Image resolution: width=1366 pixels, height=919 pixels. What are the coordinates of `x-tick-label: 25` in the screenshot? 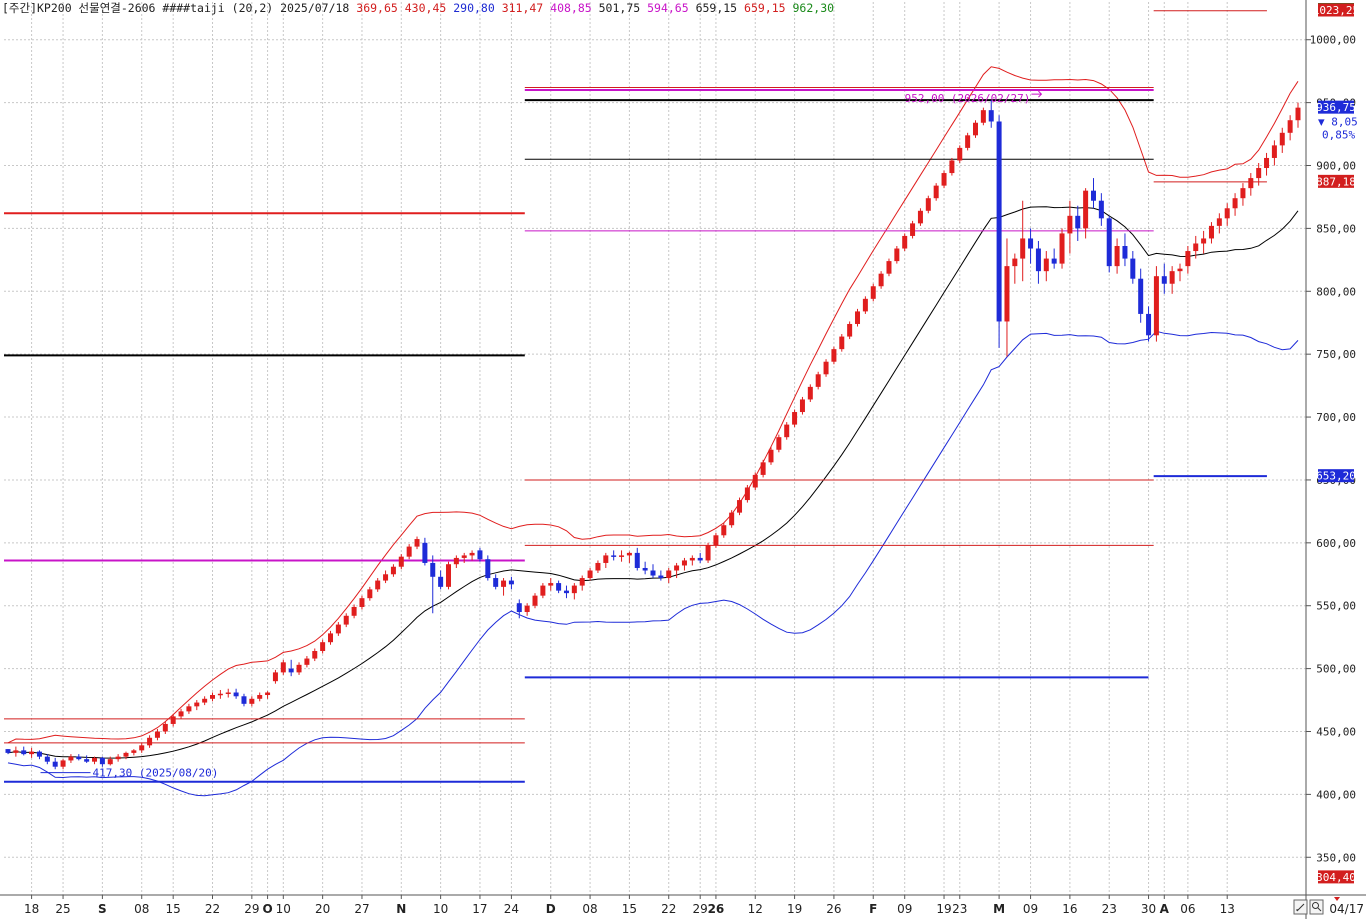 It's located at (62, 909).